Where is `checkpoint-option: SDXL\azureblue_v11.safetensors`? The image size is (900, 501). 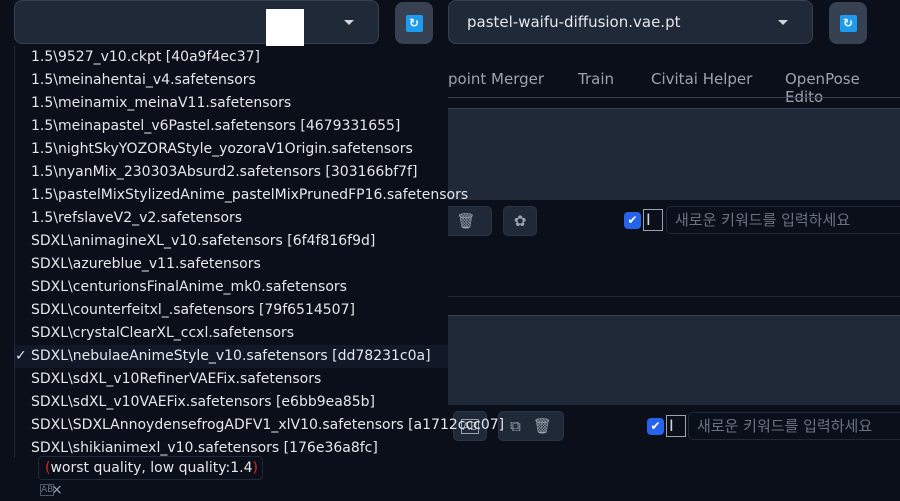 checkpoint-option: SDXL\azureblue_v11.safetensors is located at coordinates (231, 264).